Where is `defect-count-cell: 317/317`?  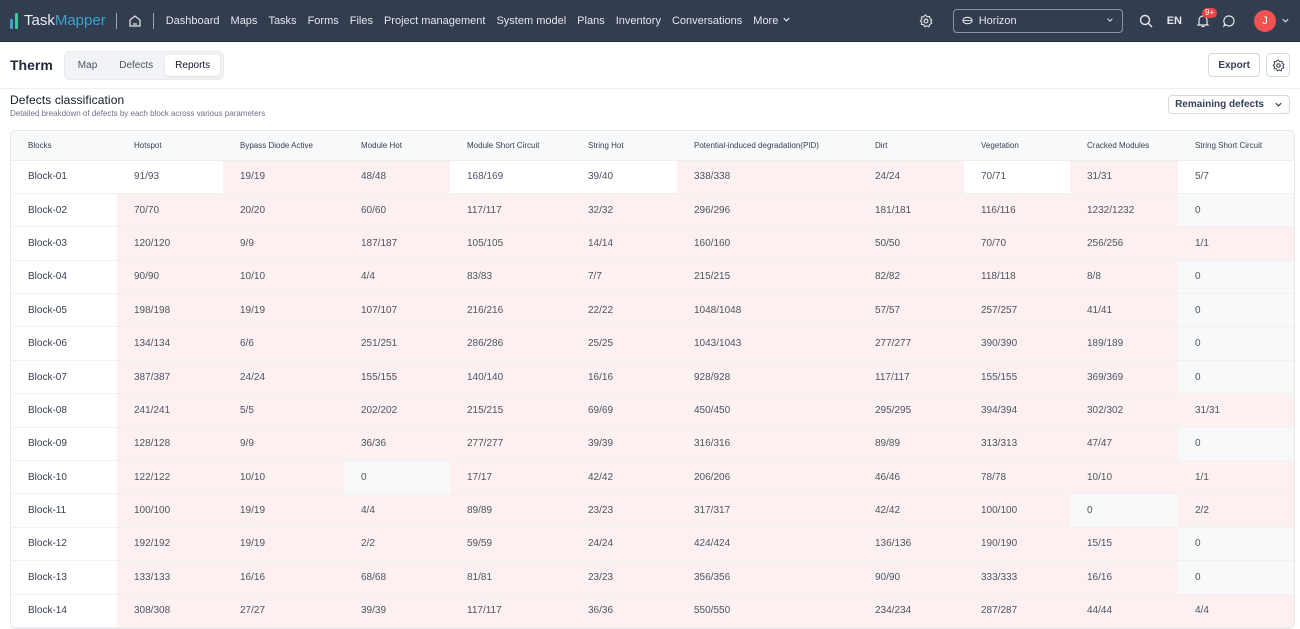
defect-count-cell: 317/317 is located at coordinates (767, 510).